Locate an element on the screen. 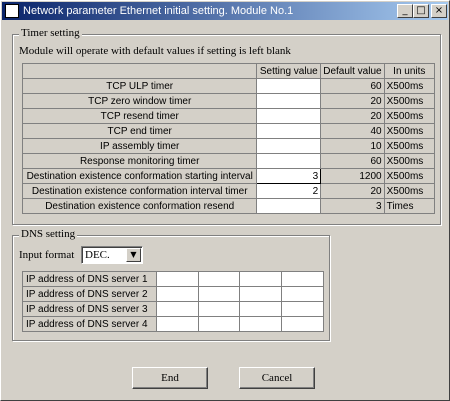  table-row: IP address of DNS server 4 is located at coordinates (173, 324).